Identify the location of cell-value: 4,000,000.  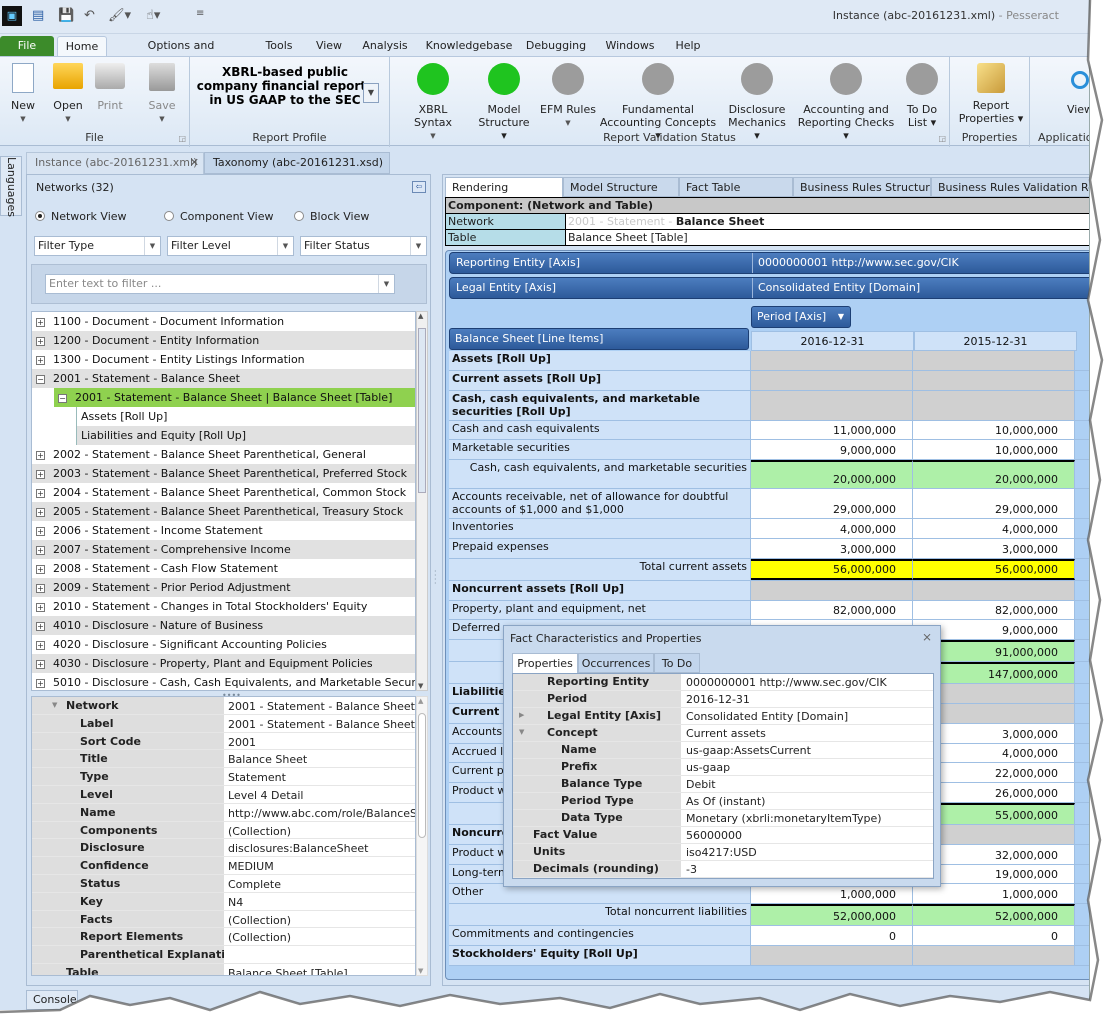
(994, 528).